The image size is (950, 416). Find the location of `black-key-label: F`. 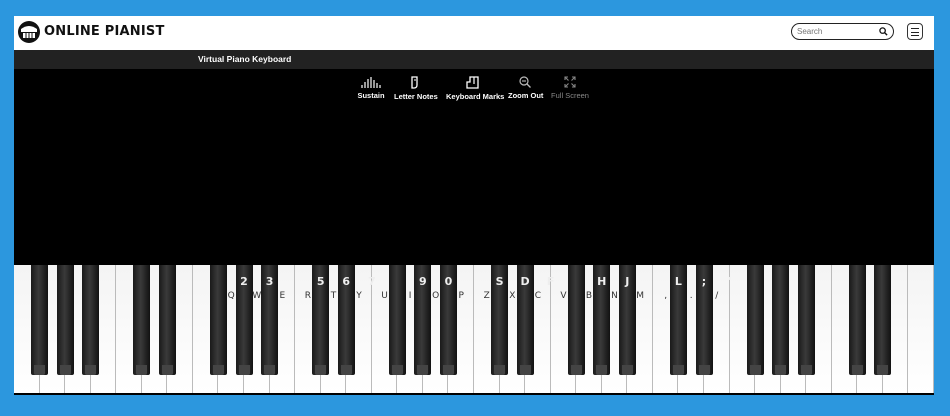

black-key-label: F is located at coordinates (550, 281).